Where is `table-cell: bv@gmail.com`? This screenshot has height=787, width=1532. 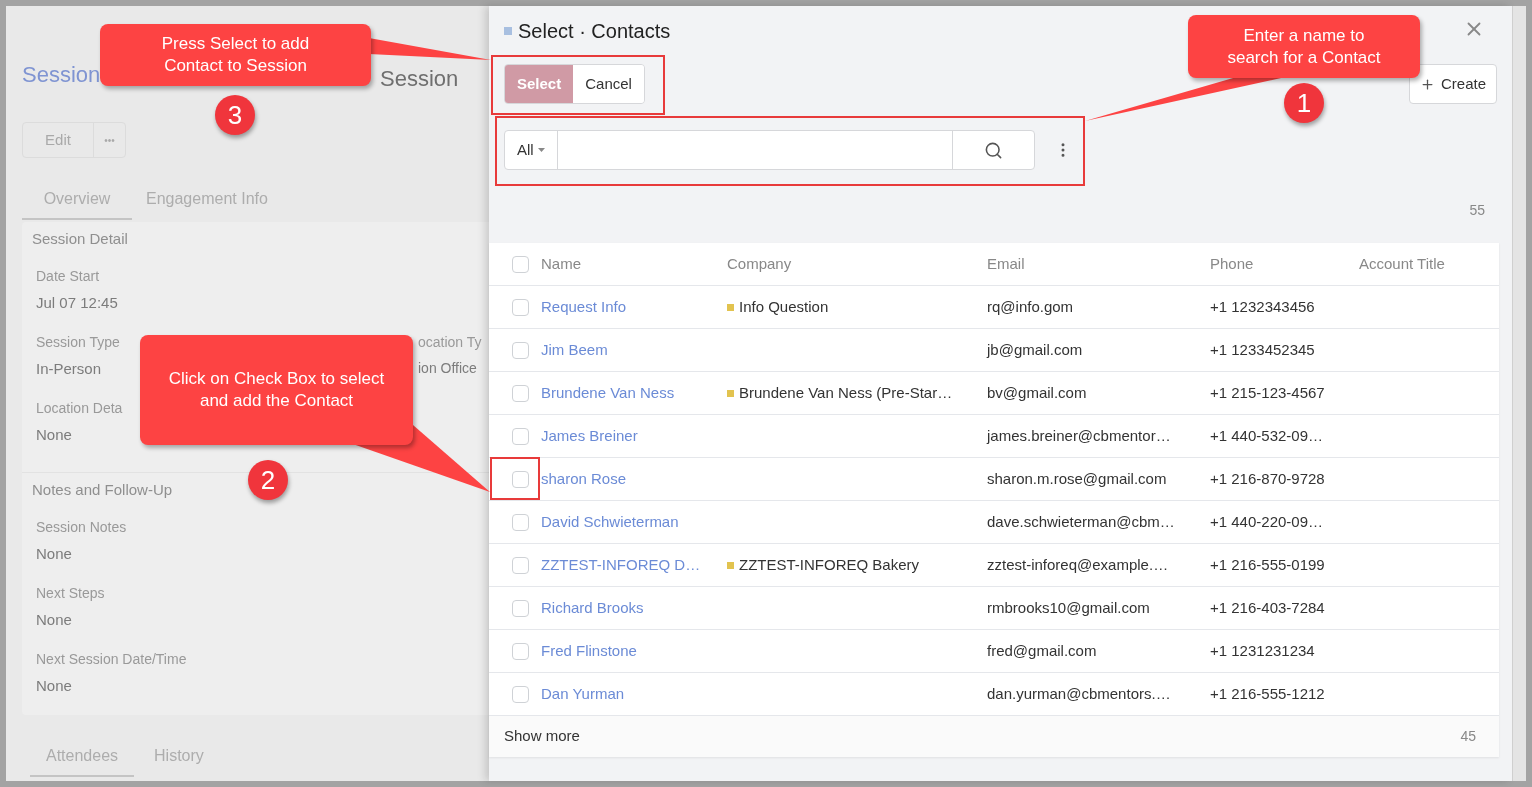
table-cell: bv@gmail.com is located at coordinates (1037, 392).